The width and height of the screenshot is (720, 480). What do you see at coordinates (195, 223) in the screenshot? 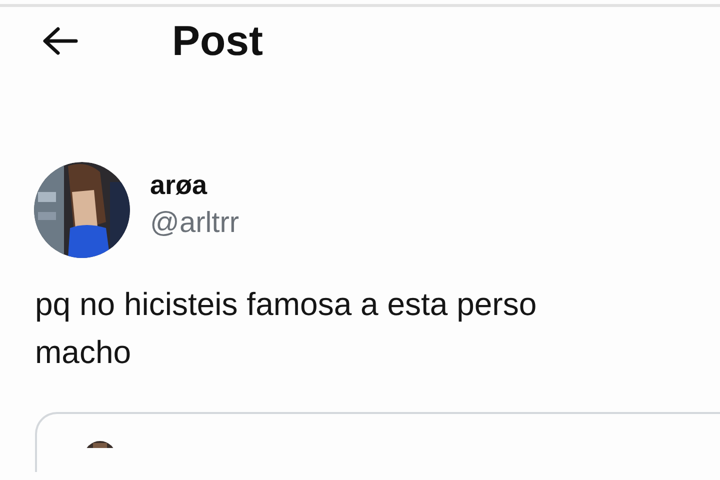
I see `author-handle: @arltrr` at bounding box center [195, 223].